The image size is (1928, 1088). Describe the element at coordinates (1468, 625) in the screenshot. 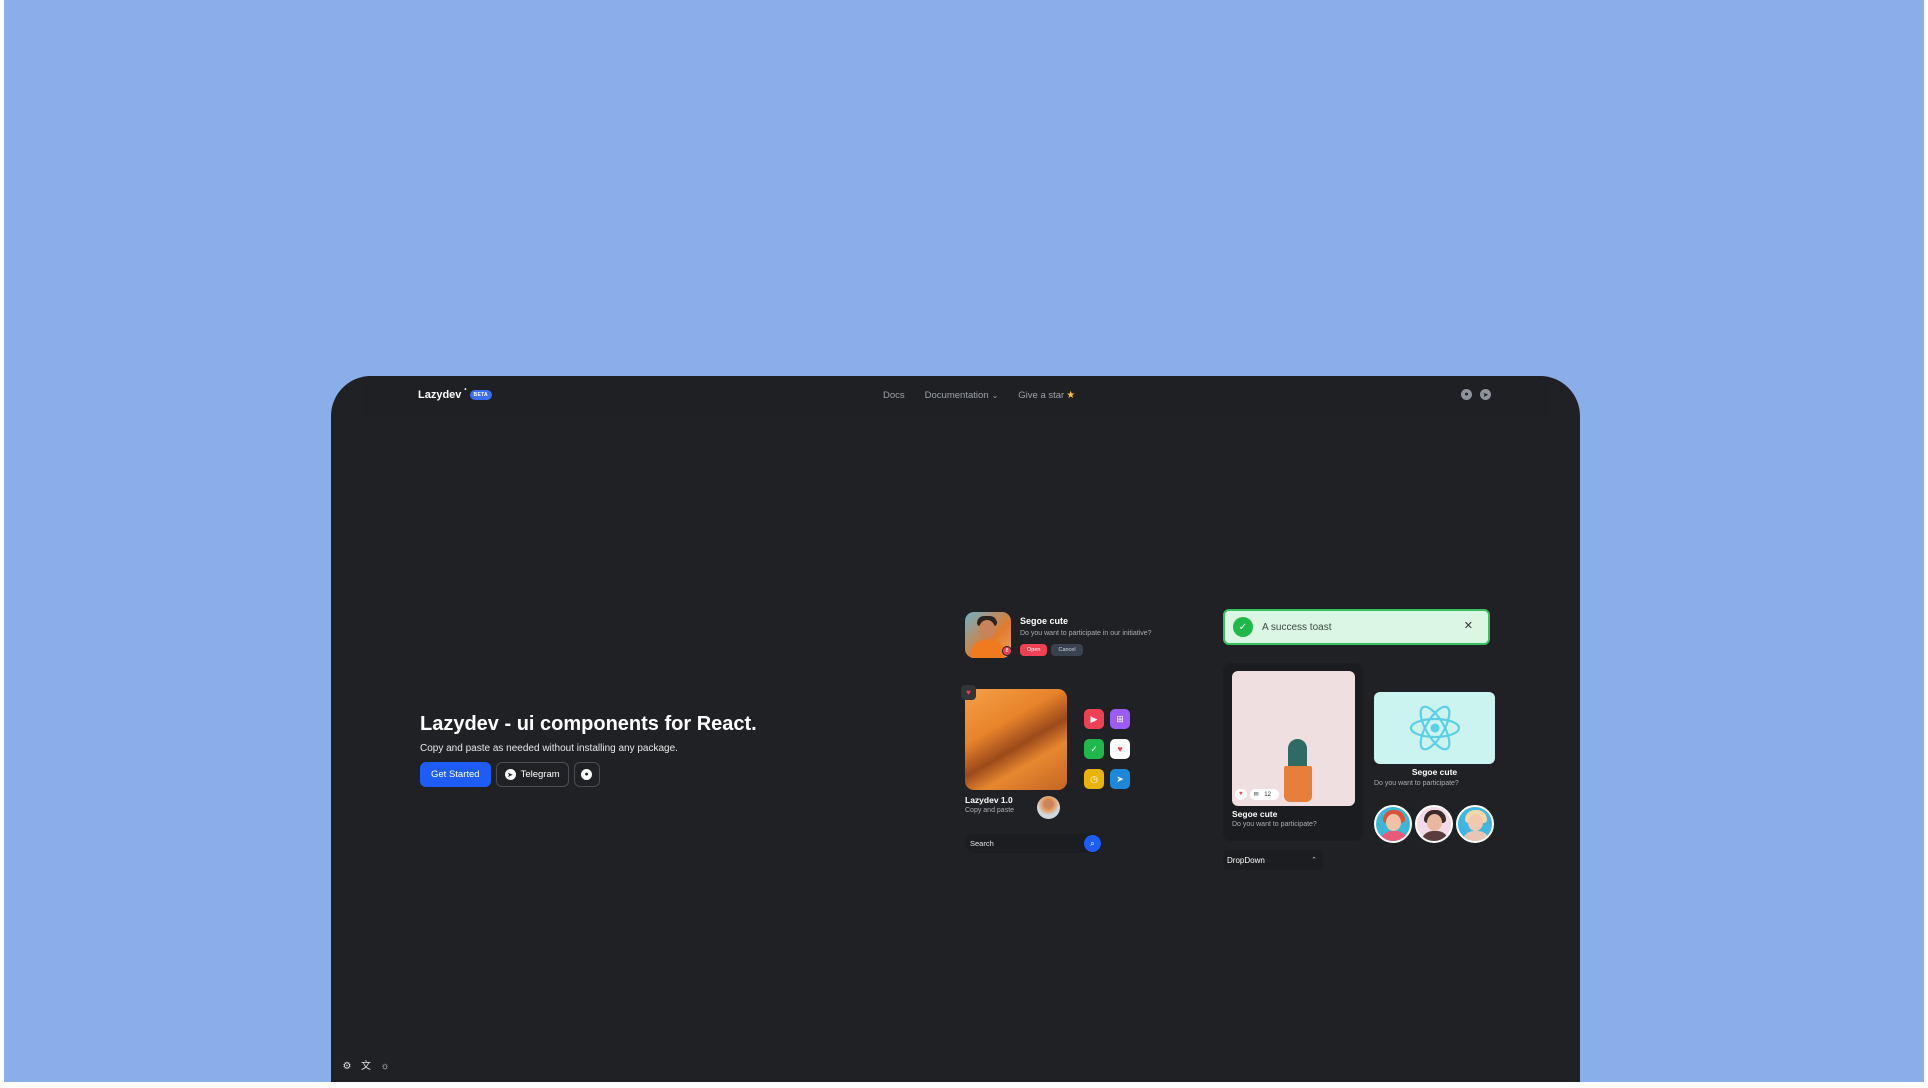

I see `close-icon: ✕` at that location.